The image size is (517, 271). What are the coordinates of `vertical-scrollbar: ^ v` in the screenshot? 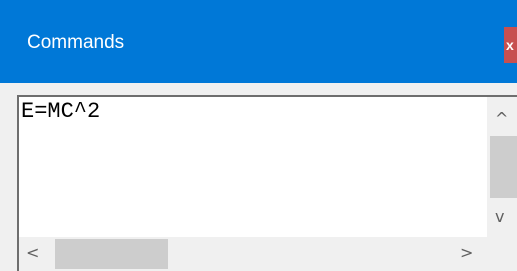 It's located at (502, 167).